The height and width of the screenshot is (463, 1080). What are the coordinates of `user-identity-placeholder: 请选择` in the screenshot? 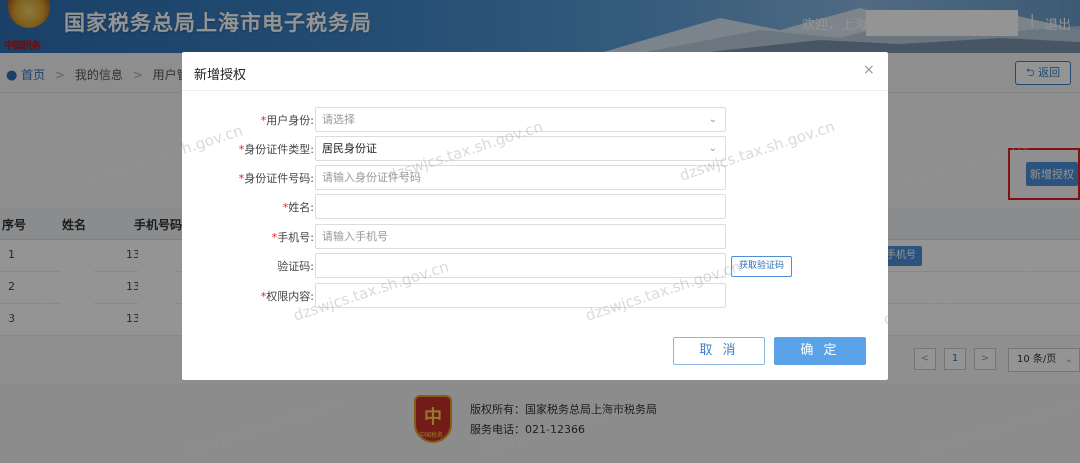 It's located at (338, 119).